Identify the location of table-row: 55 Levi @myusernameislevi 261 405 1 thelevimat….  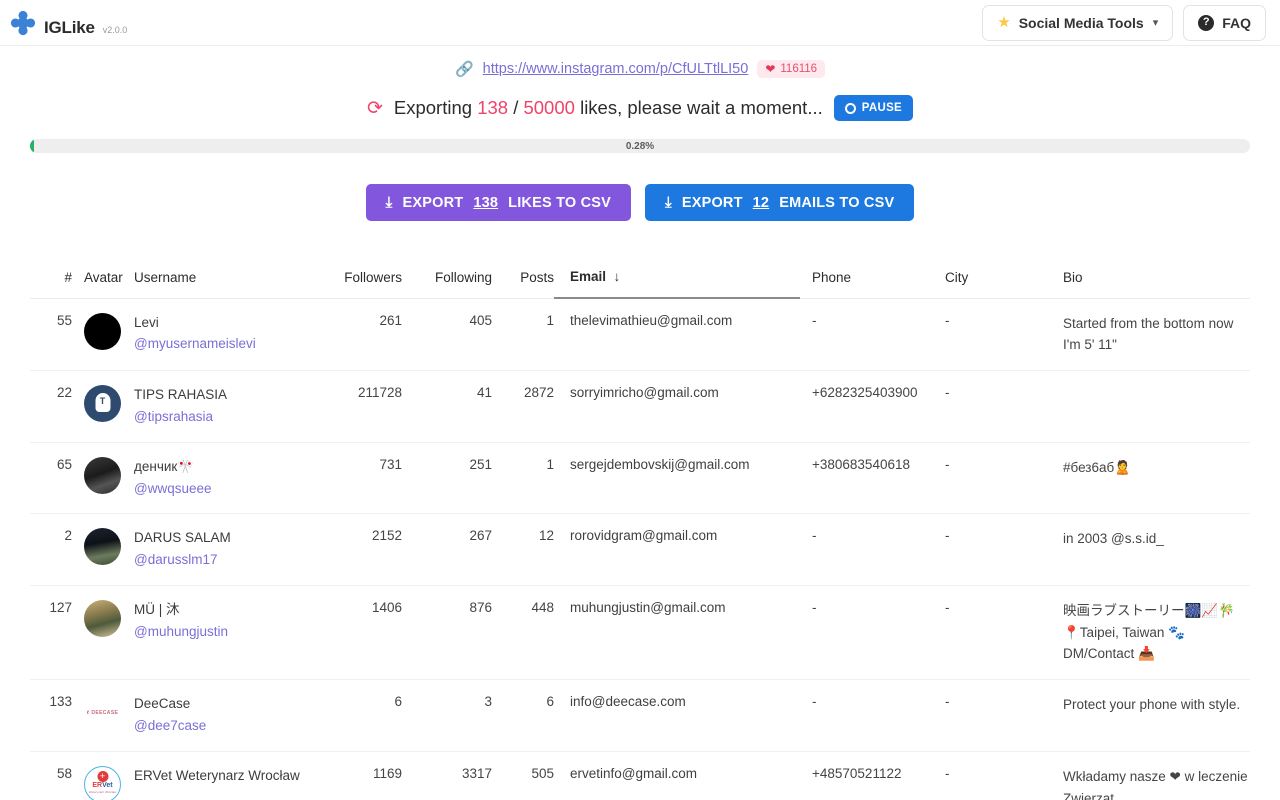
(640, 335).